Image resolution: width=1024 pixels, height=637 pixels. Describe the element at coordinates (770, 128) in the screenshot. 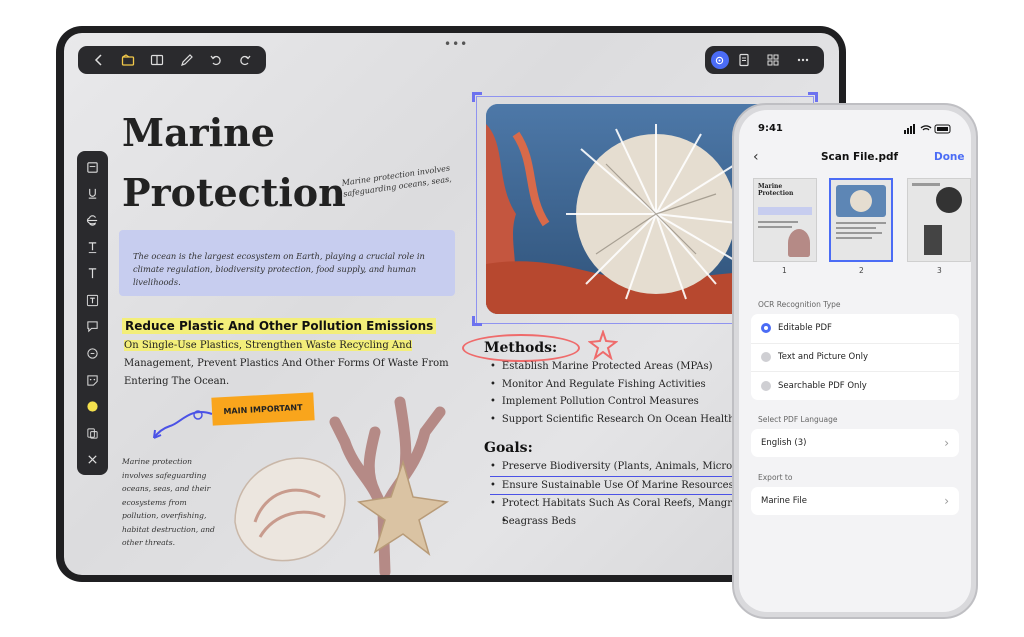

I see `status-time: 9:41` at that location.